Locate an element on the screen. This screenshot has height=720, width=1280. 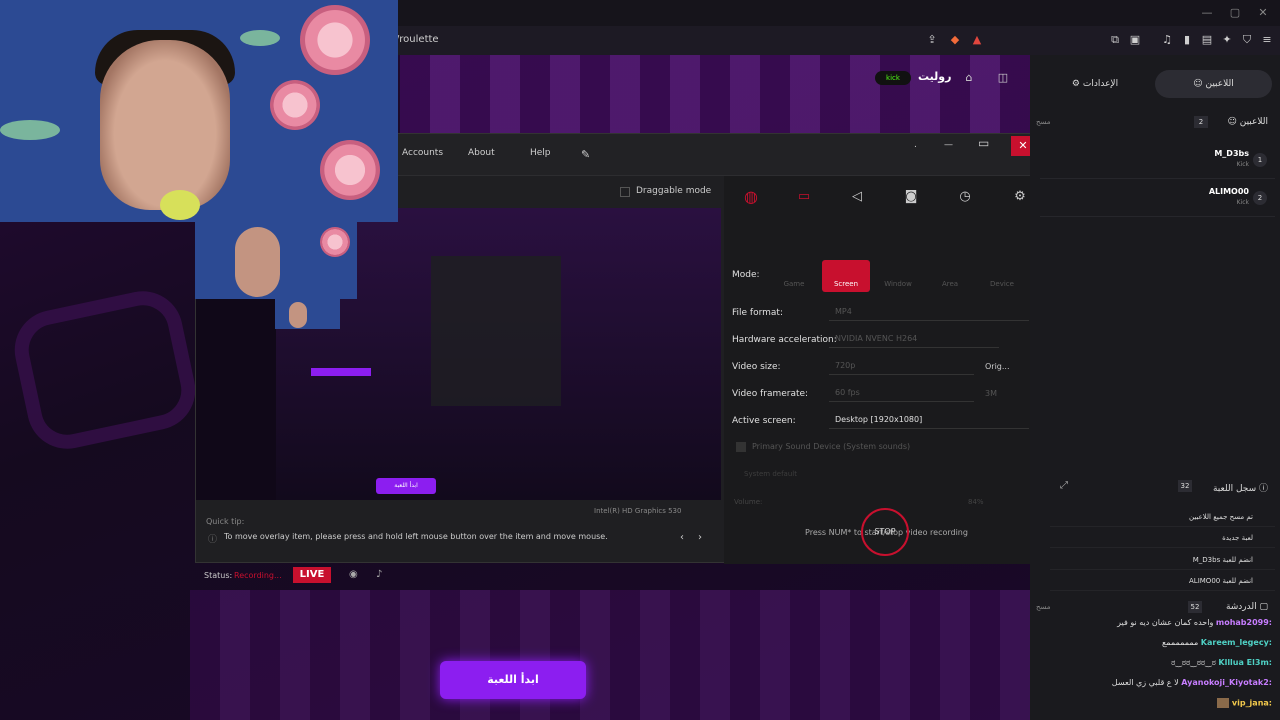
mode-device-button: Device is located at coordinates (1002, 276).